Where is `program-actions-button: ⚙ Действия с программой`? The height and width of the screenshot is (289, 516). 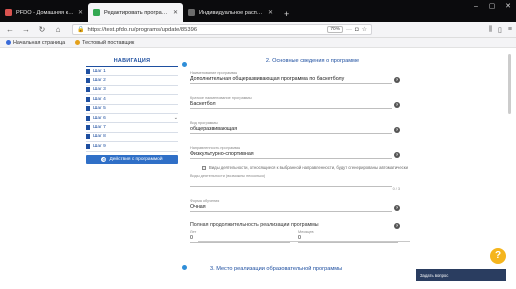
program-actions-button: ⚙ Действия с программой is located at coordinates (132, 159).